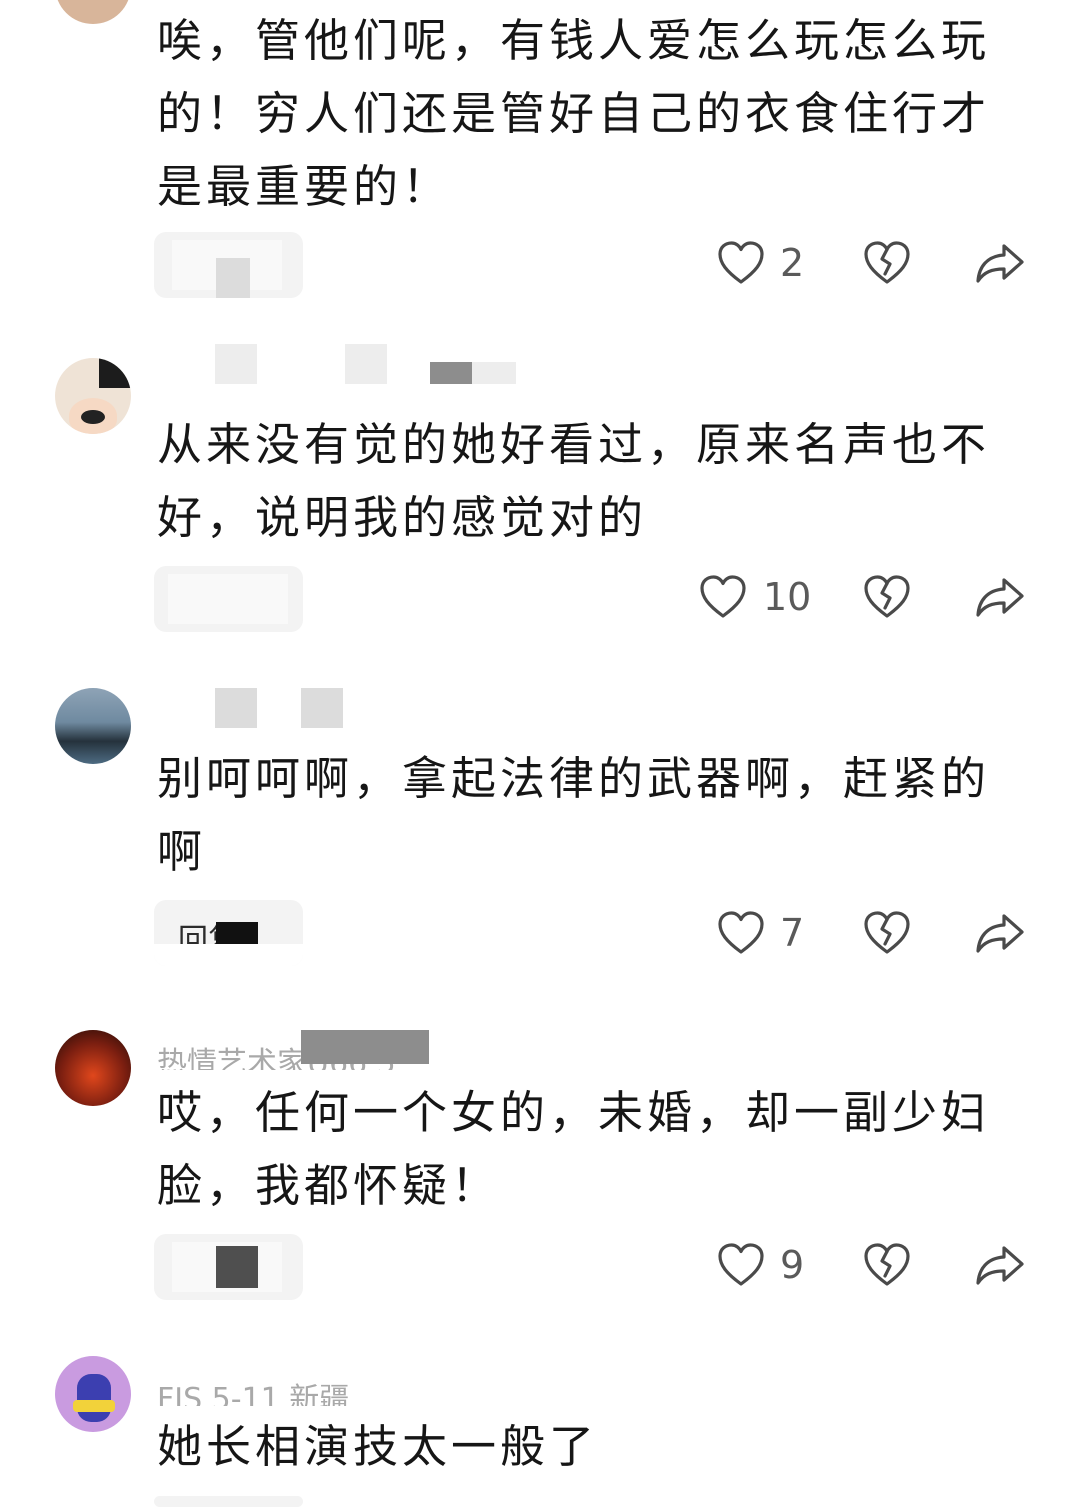 This screenshot has height=1507, width=1080. I want to click on reply-button: 回复 ›, so click(228, 933).